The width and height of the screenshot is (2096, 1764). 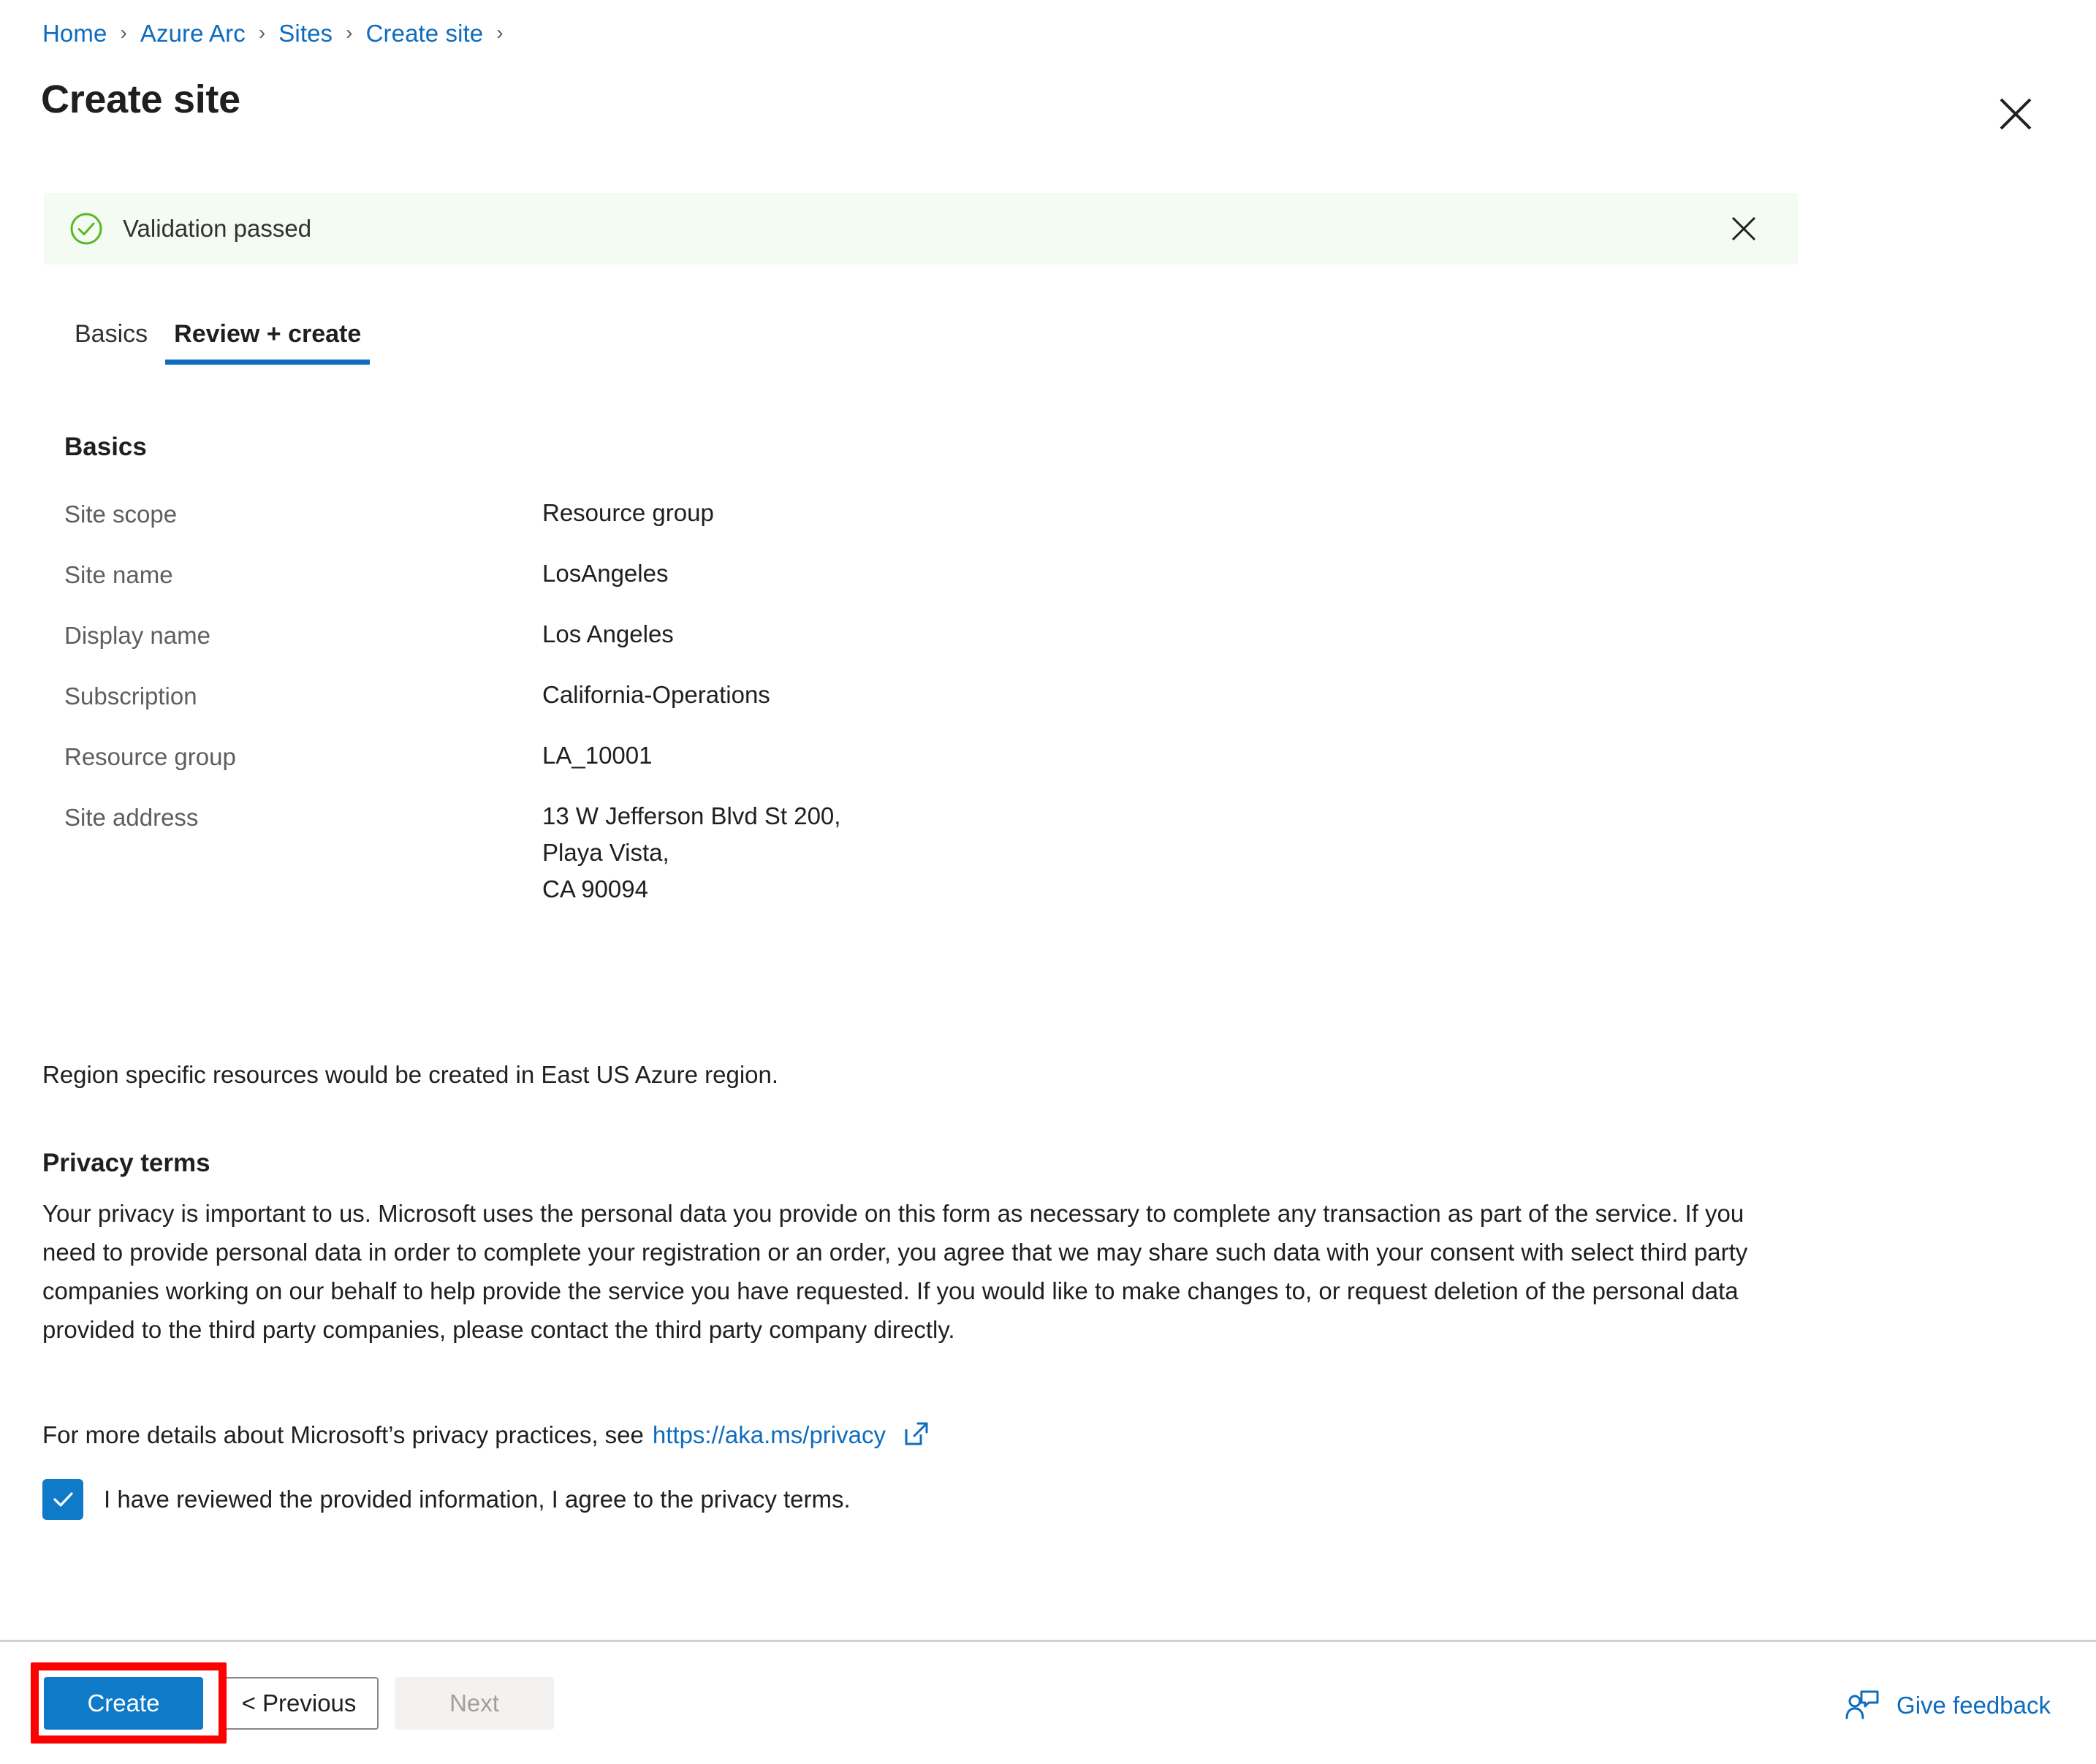 I want to click on section-heading-privacy-terms: Privacy terms, so click(x=126, y=1163).